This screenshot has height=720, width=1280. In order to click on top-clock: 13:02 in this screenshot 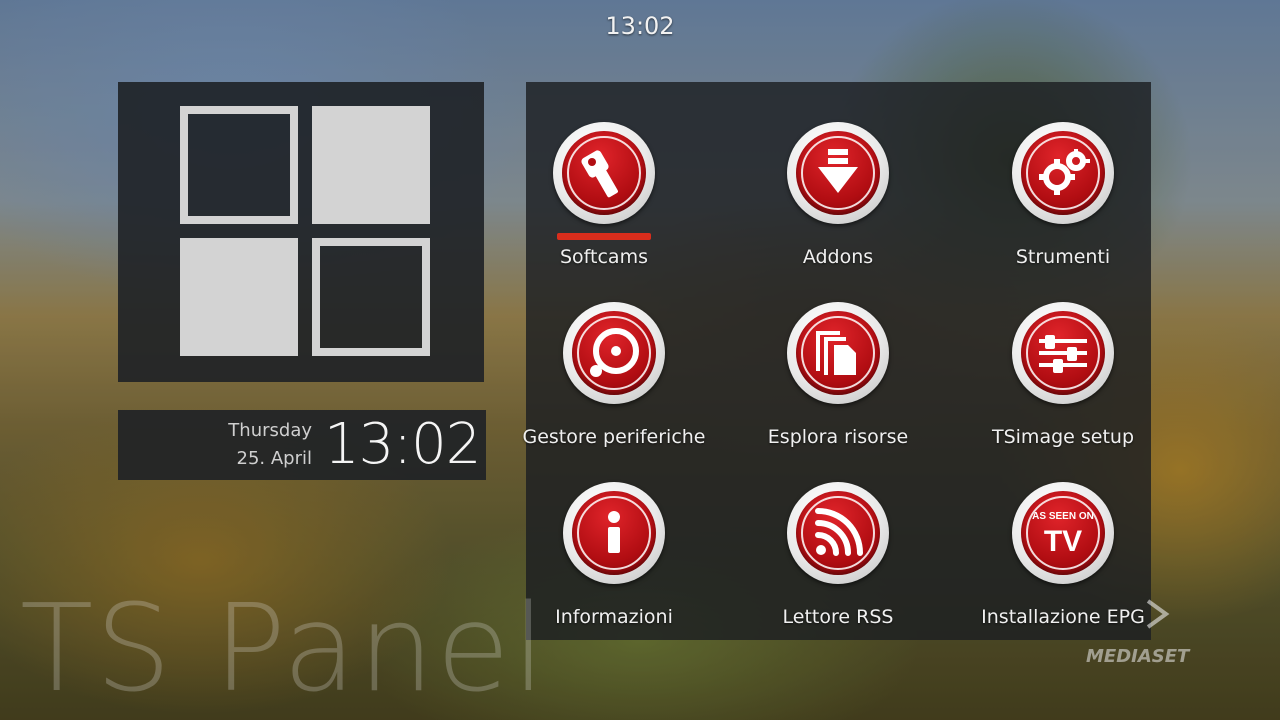, I will do `click(640, 26)`.